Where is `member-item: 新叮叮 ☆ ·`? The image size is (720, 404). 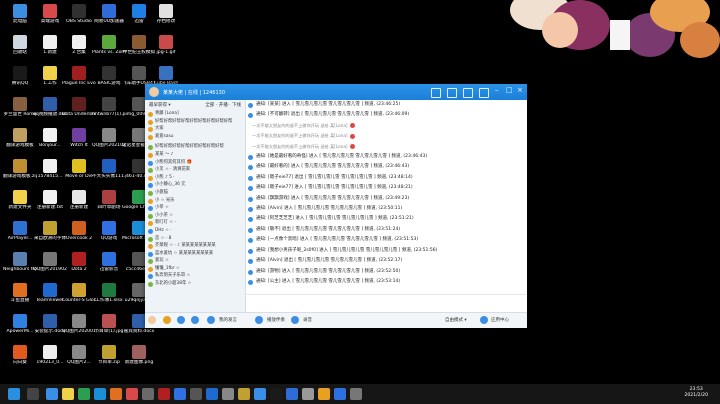 member-item: 新叮叮 ☆ · is located at coordinates (195, 223).